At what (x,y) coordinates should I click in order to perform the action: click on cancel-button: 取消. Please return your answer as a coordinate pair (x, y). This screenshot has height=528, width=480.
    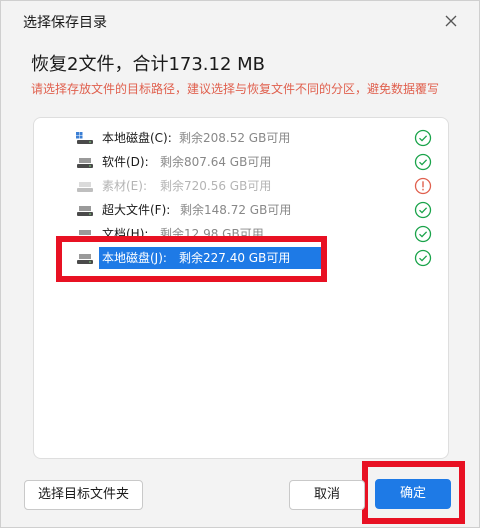
    Looking at the image, I should click on (327, 495).